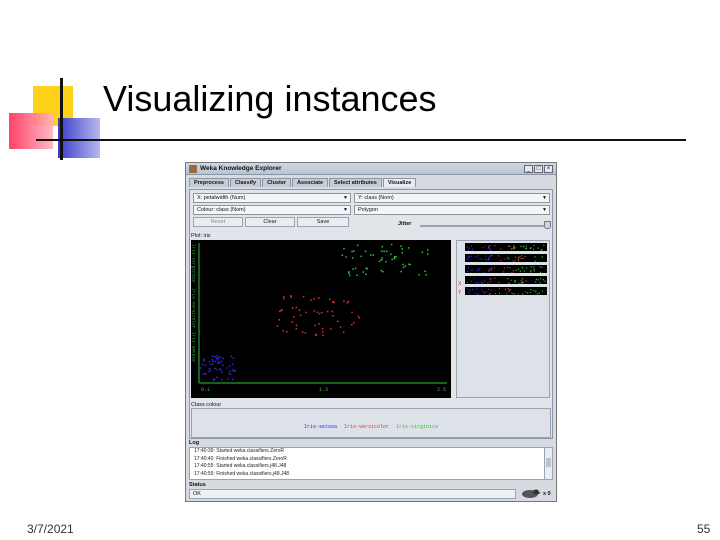 The width and height of the screenshot is (720, 540). What do you see at coordinates (548, 168) in the screenshot?
I see `close-icon: ×` at bounding box center [548, 168].